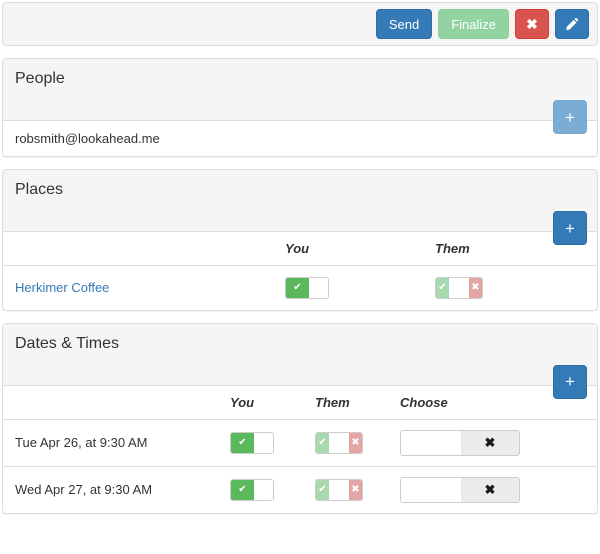 The width and height of the screenshot is (600, 554). I want to click on dates-header-row: You Them Choose, so click(300, 402).